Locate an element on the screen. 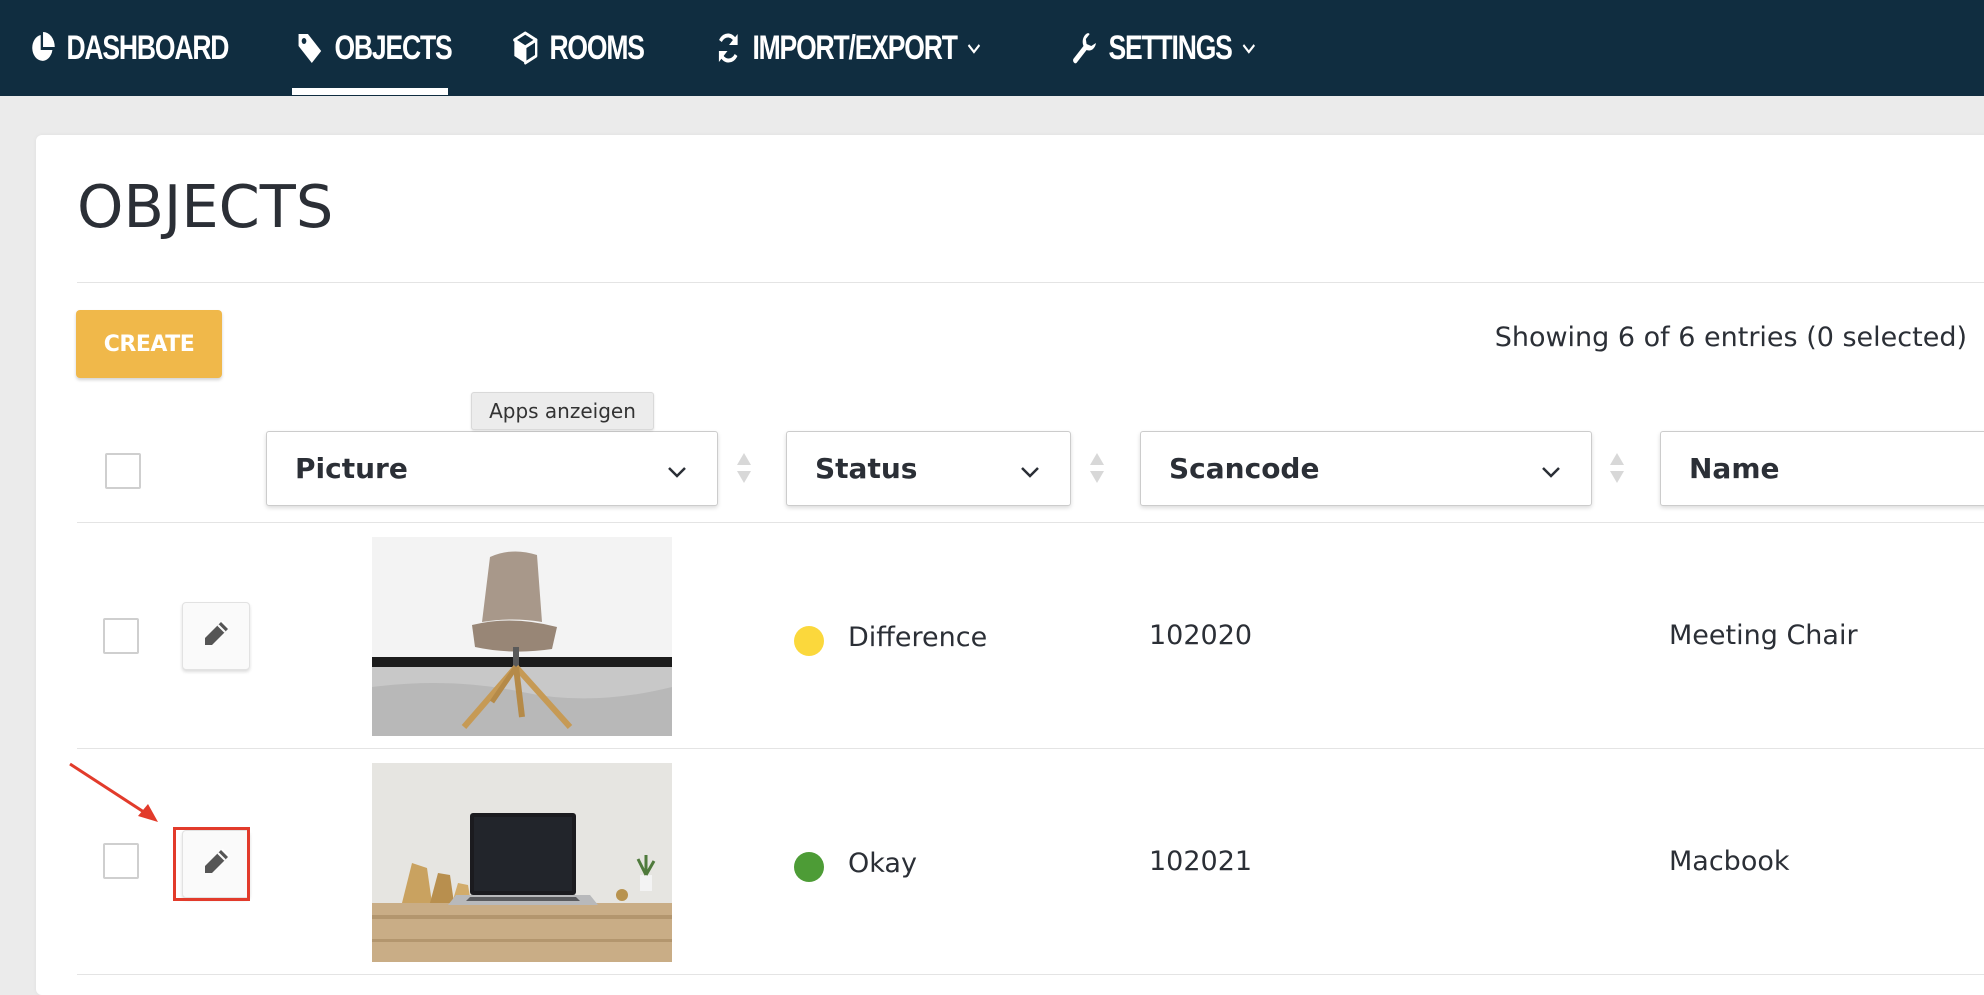 The width and height of the screenshot is (1984, 995). column-label: Scancode is located at coordinates (1244, 468).